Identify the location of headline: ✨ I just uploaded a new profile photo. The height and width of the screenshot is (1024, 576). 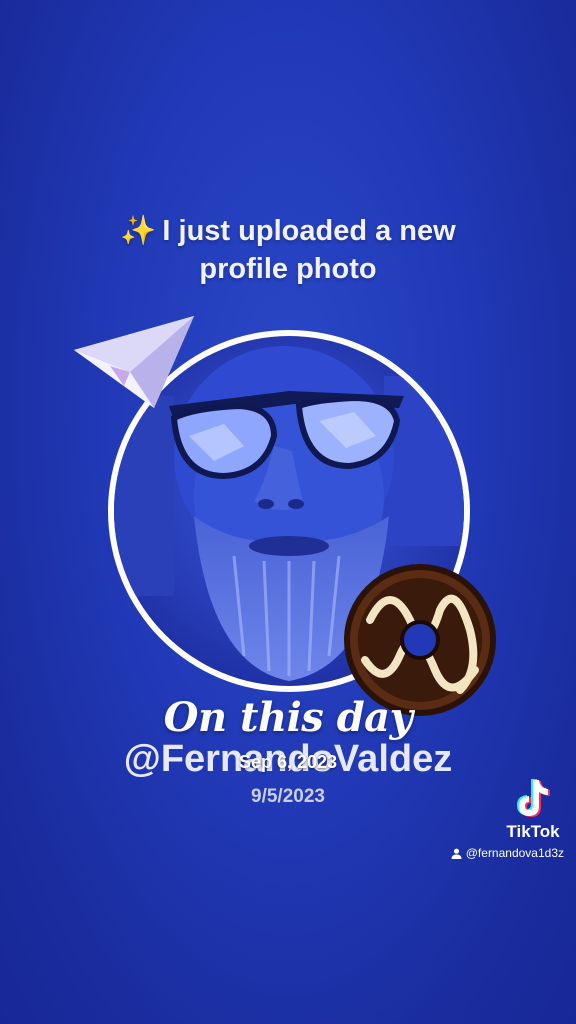
(288, 250).